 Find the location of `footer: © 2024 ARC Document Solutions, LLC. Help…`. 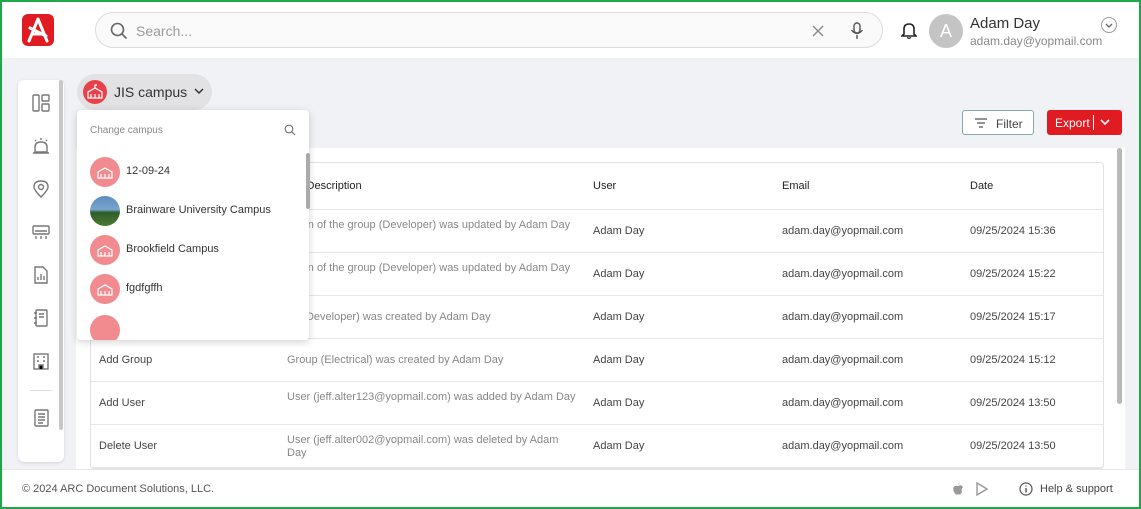

footer: © 2024 ARC Document Solutions, LLC. Help… is located at coordinates (570, 488).